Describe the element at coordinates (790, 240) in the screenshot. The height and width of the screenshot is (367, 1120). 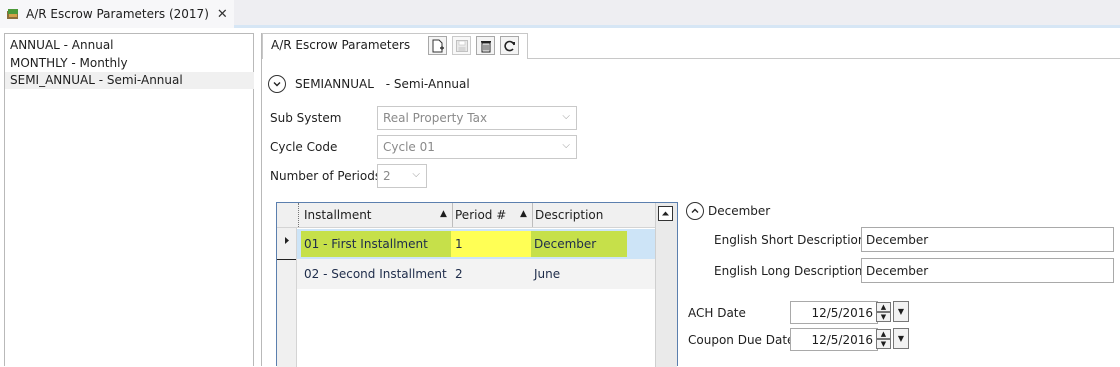
I see `short-description-label: English Short Description` at that location.